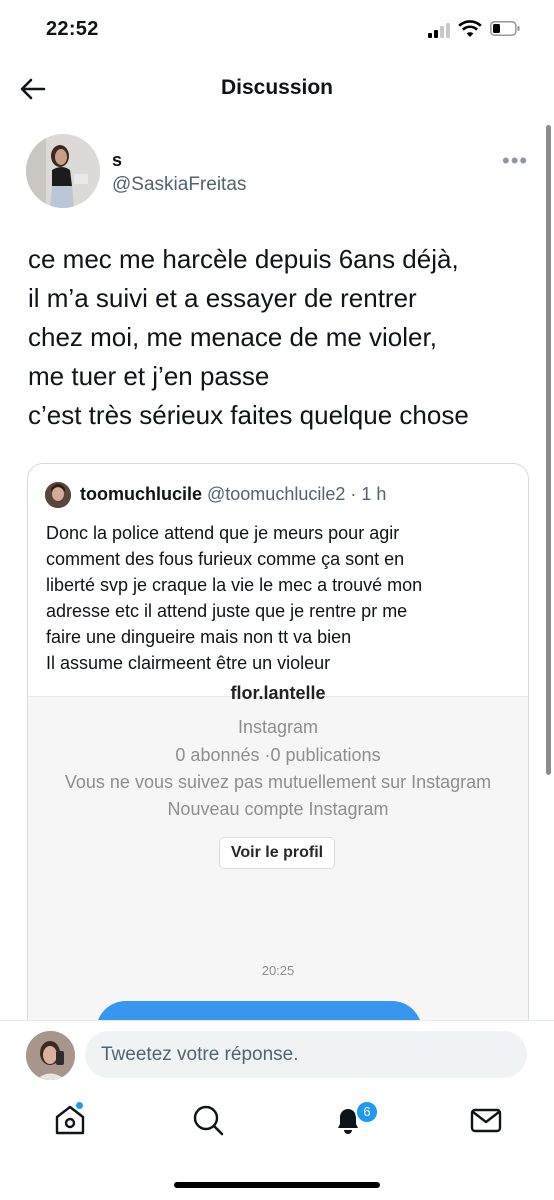  Describe the element at coordinates (277, 87) in the screenshot. I see `page-title: Discussion` at that location.